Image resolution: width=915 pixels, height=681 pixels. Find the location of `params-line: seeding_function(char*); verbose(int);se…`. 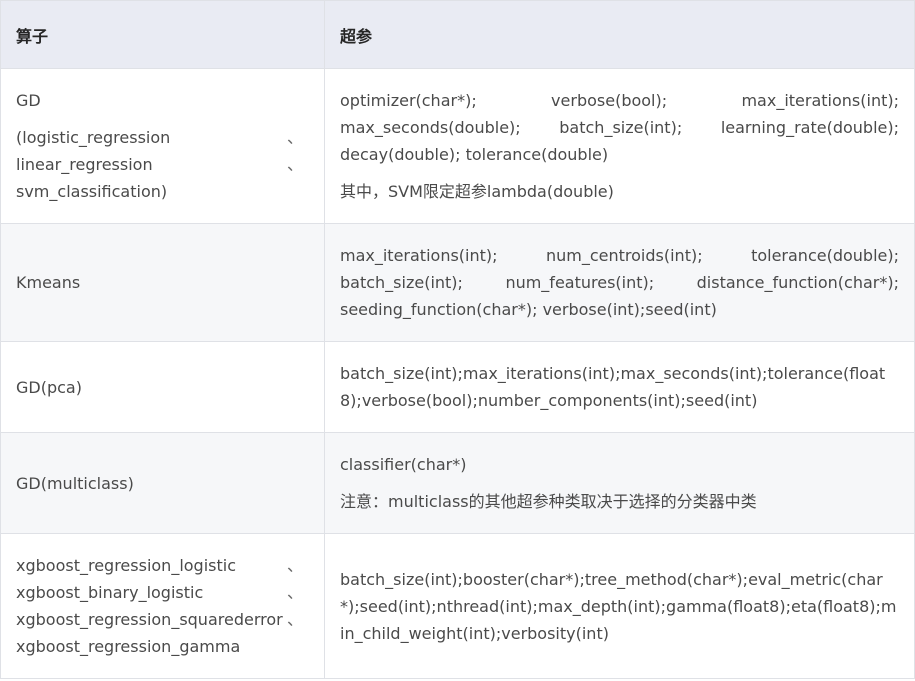

params-line: seeding_function(char*); verbose(int);se… is located at coordinates (528, 309).